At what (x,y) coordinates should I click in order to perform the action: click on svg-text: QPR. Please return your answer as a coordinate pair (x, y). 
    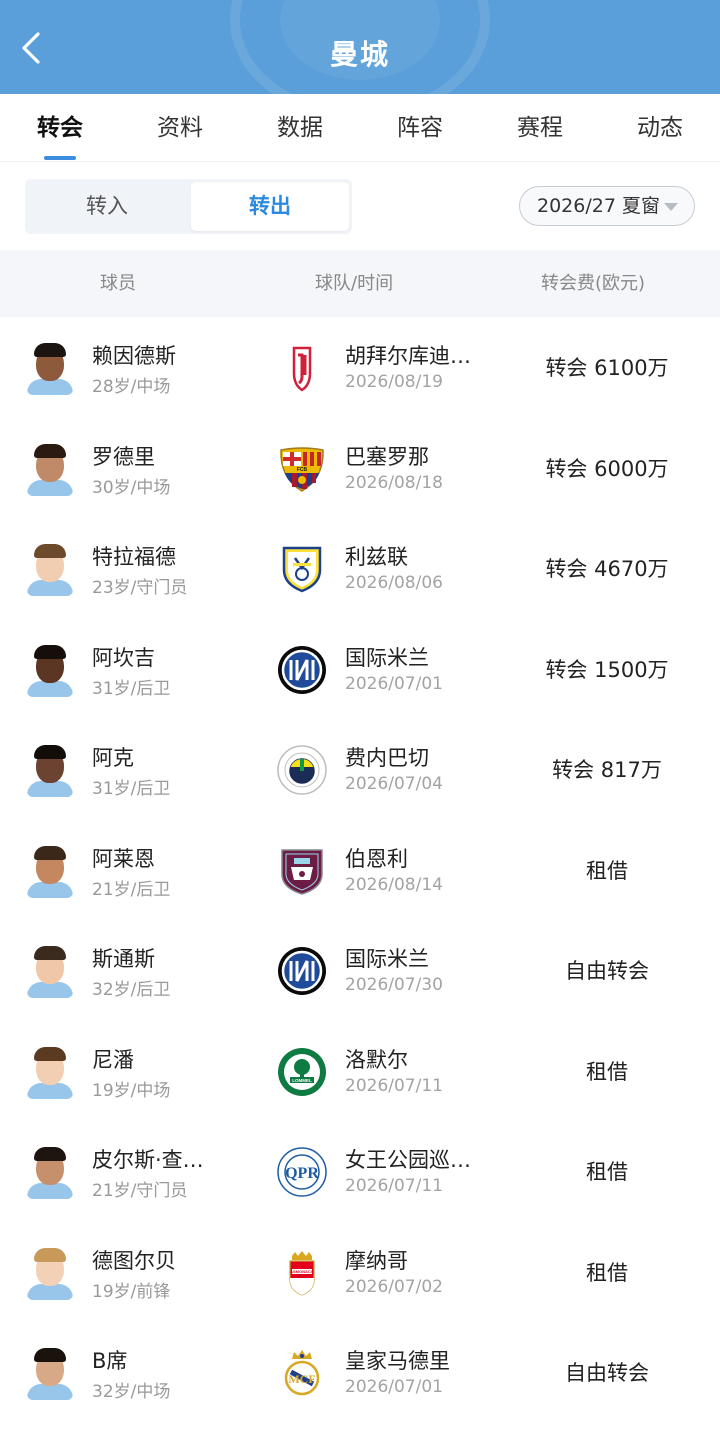
    Looking at the image, I should click on (302, 1173).